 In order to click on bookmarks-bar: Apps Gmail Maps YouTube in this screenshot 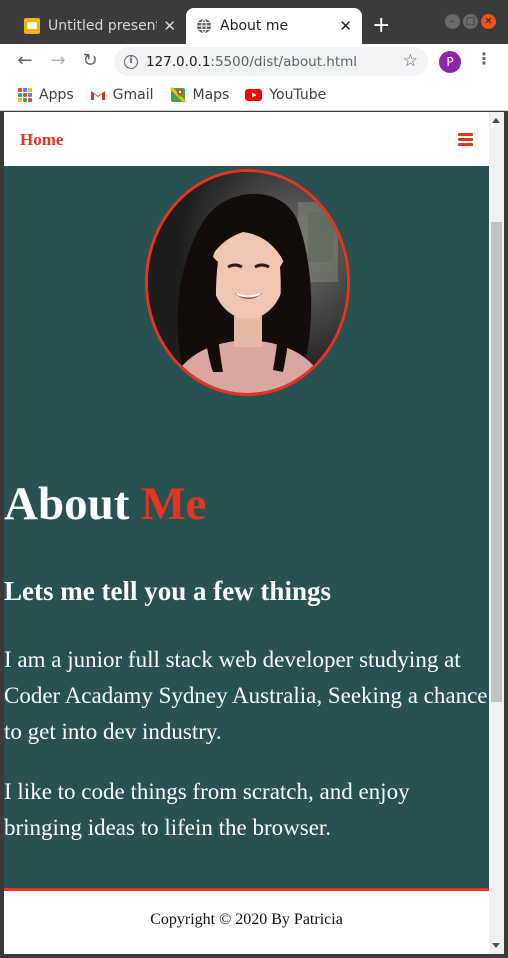, I will do `click(254, 95)`.